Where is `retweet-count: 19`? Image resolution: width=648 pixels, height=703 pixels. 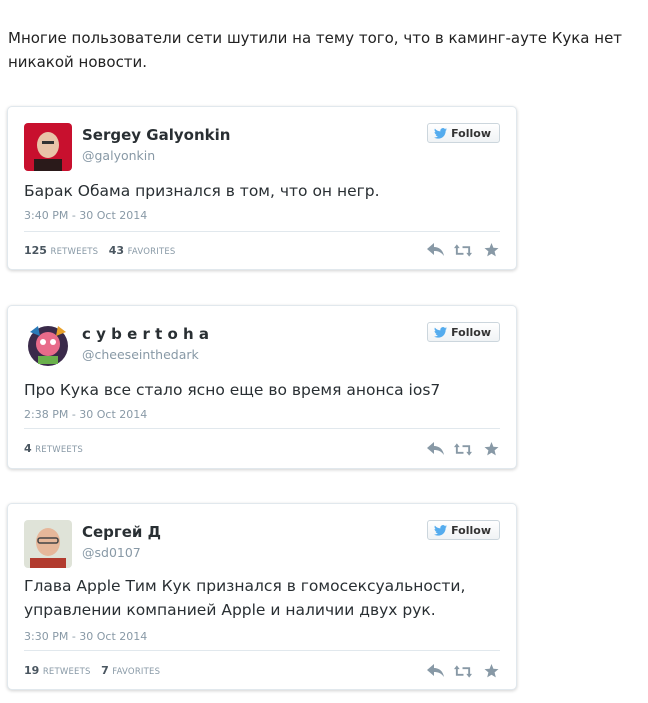 retweet-count: 19 is located at coordinates (31, 670).